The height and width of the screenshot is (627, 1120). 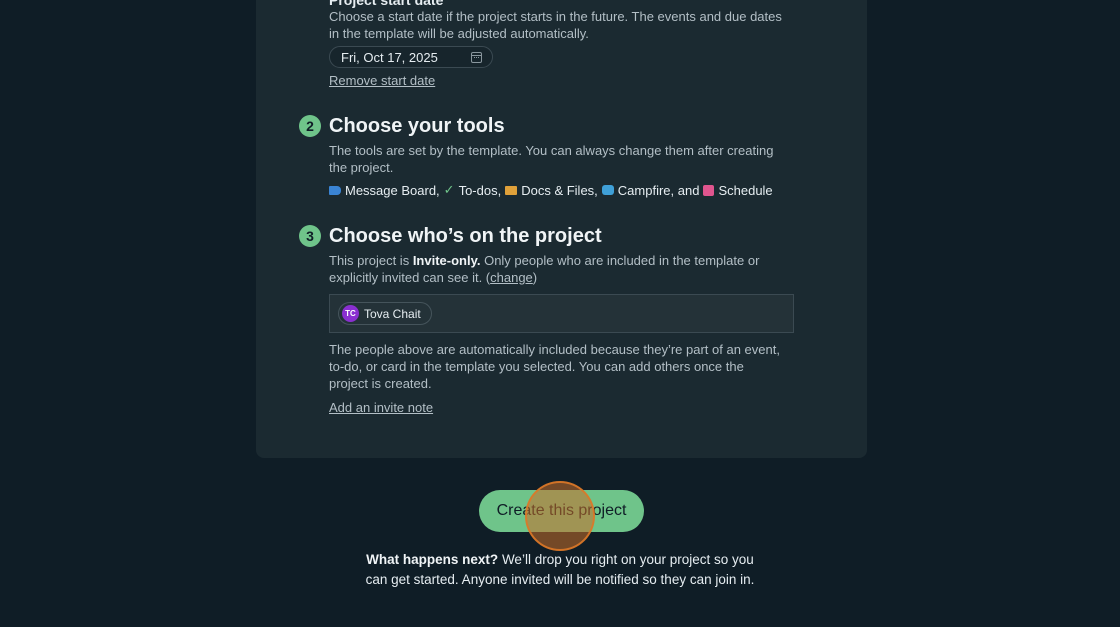 I want to click on start-date-field: Fri, Oct 17, 2025, so click(x=411, y=57).